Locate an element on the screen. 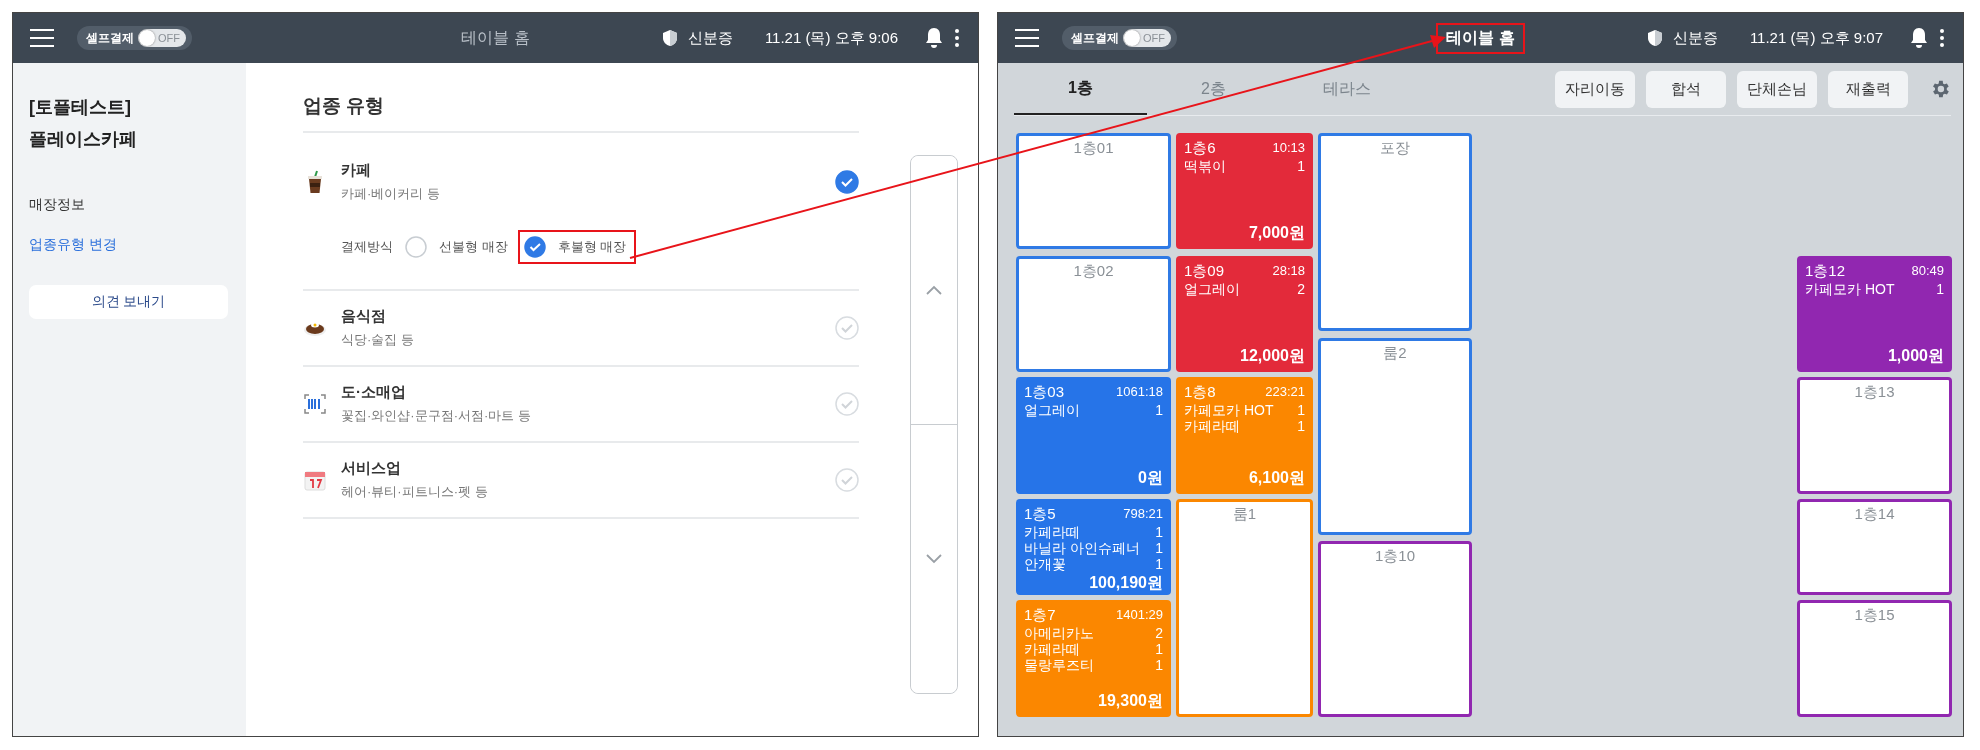 The height and width of the screenshot is (750, 1980). table-total: 1,000원 is located at coordinates (1915, 356).